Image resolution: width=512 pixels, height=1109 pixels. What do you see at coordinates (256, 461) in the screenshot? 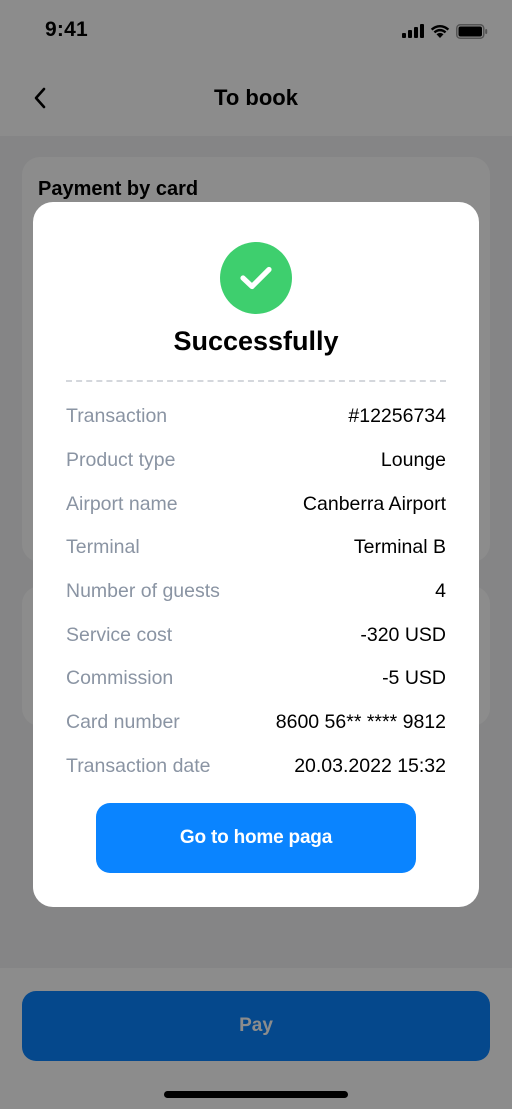
I see `detail-row-product-type: Product type Lounge` at bounding box center [256, 461].